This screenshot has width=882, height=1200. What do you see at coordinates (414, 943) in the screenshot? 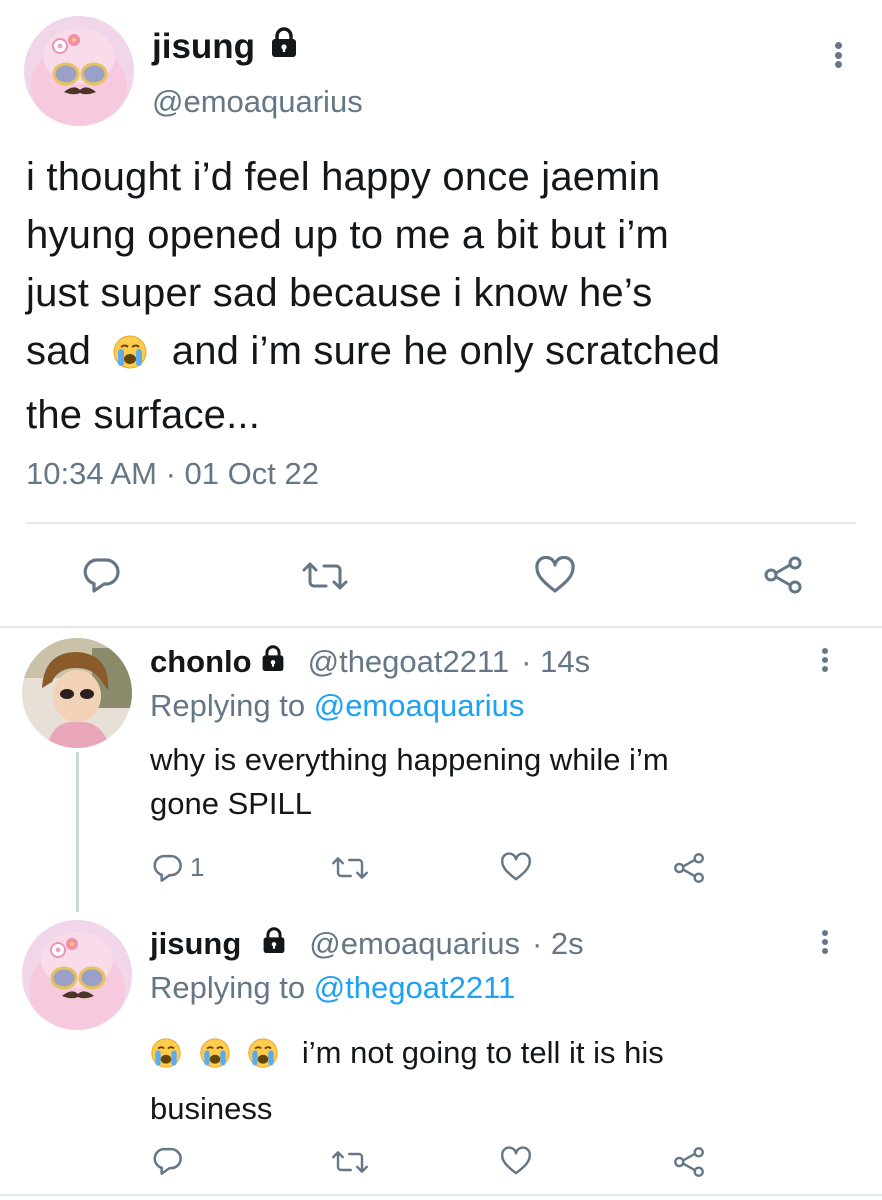
I see `reply-handle: @emoaquarius` at bounding box center [414, 943].